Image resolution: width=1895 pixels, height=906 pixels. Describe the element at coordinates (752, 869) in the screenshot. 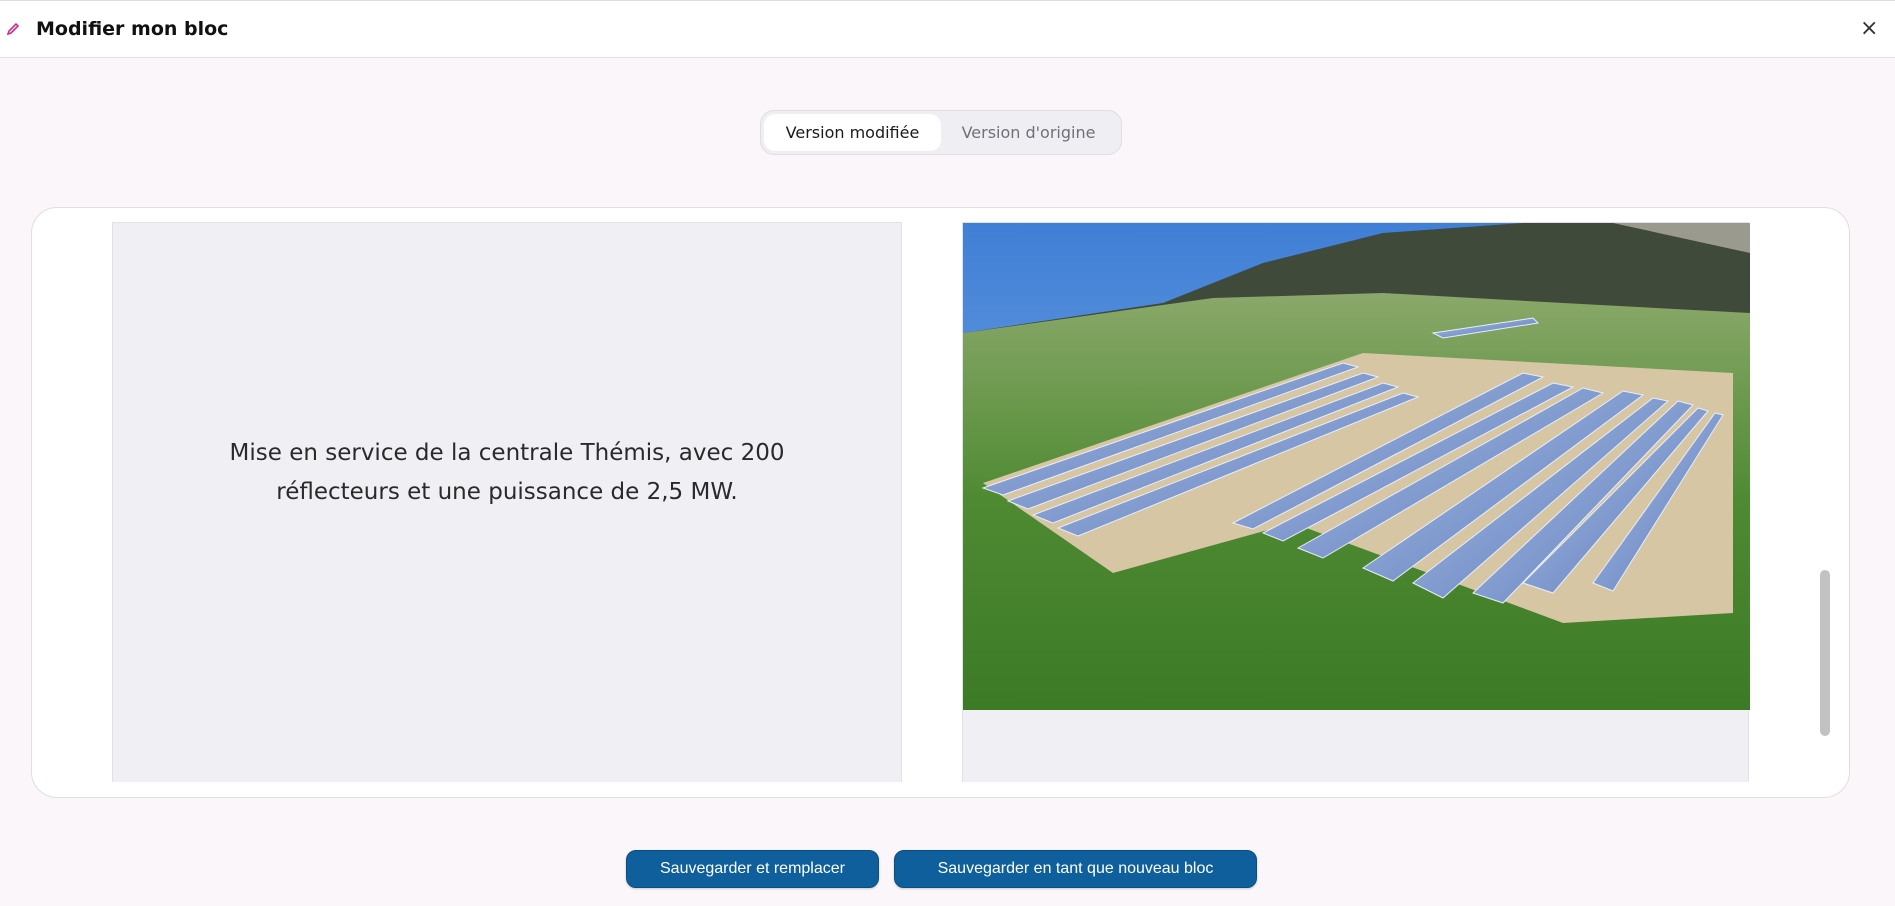

I see `save-replace-button: Sauvegarder et remplacer` at that location.